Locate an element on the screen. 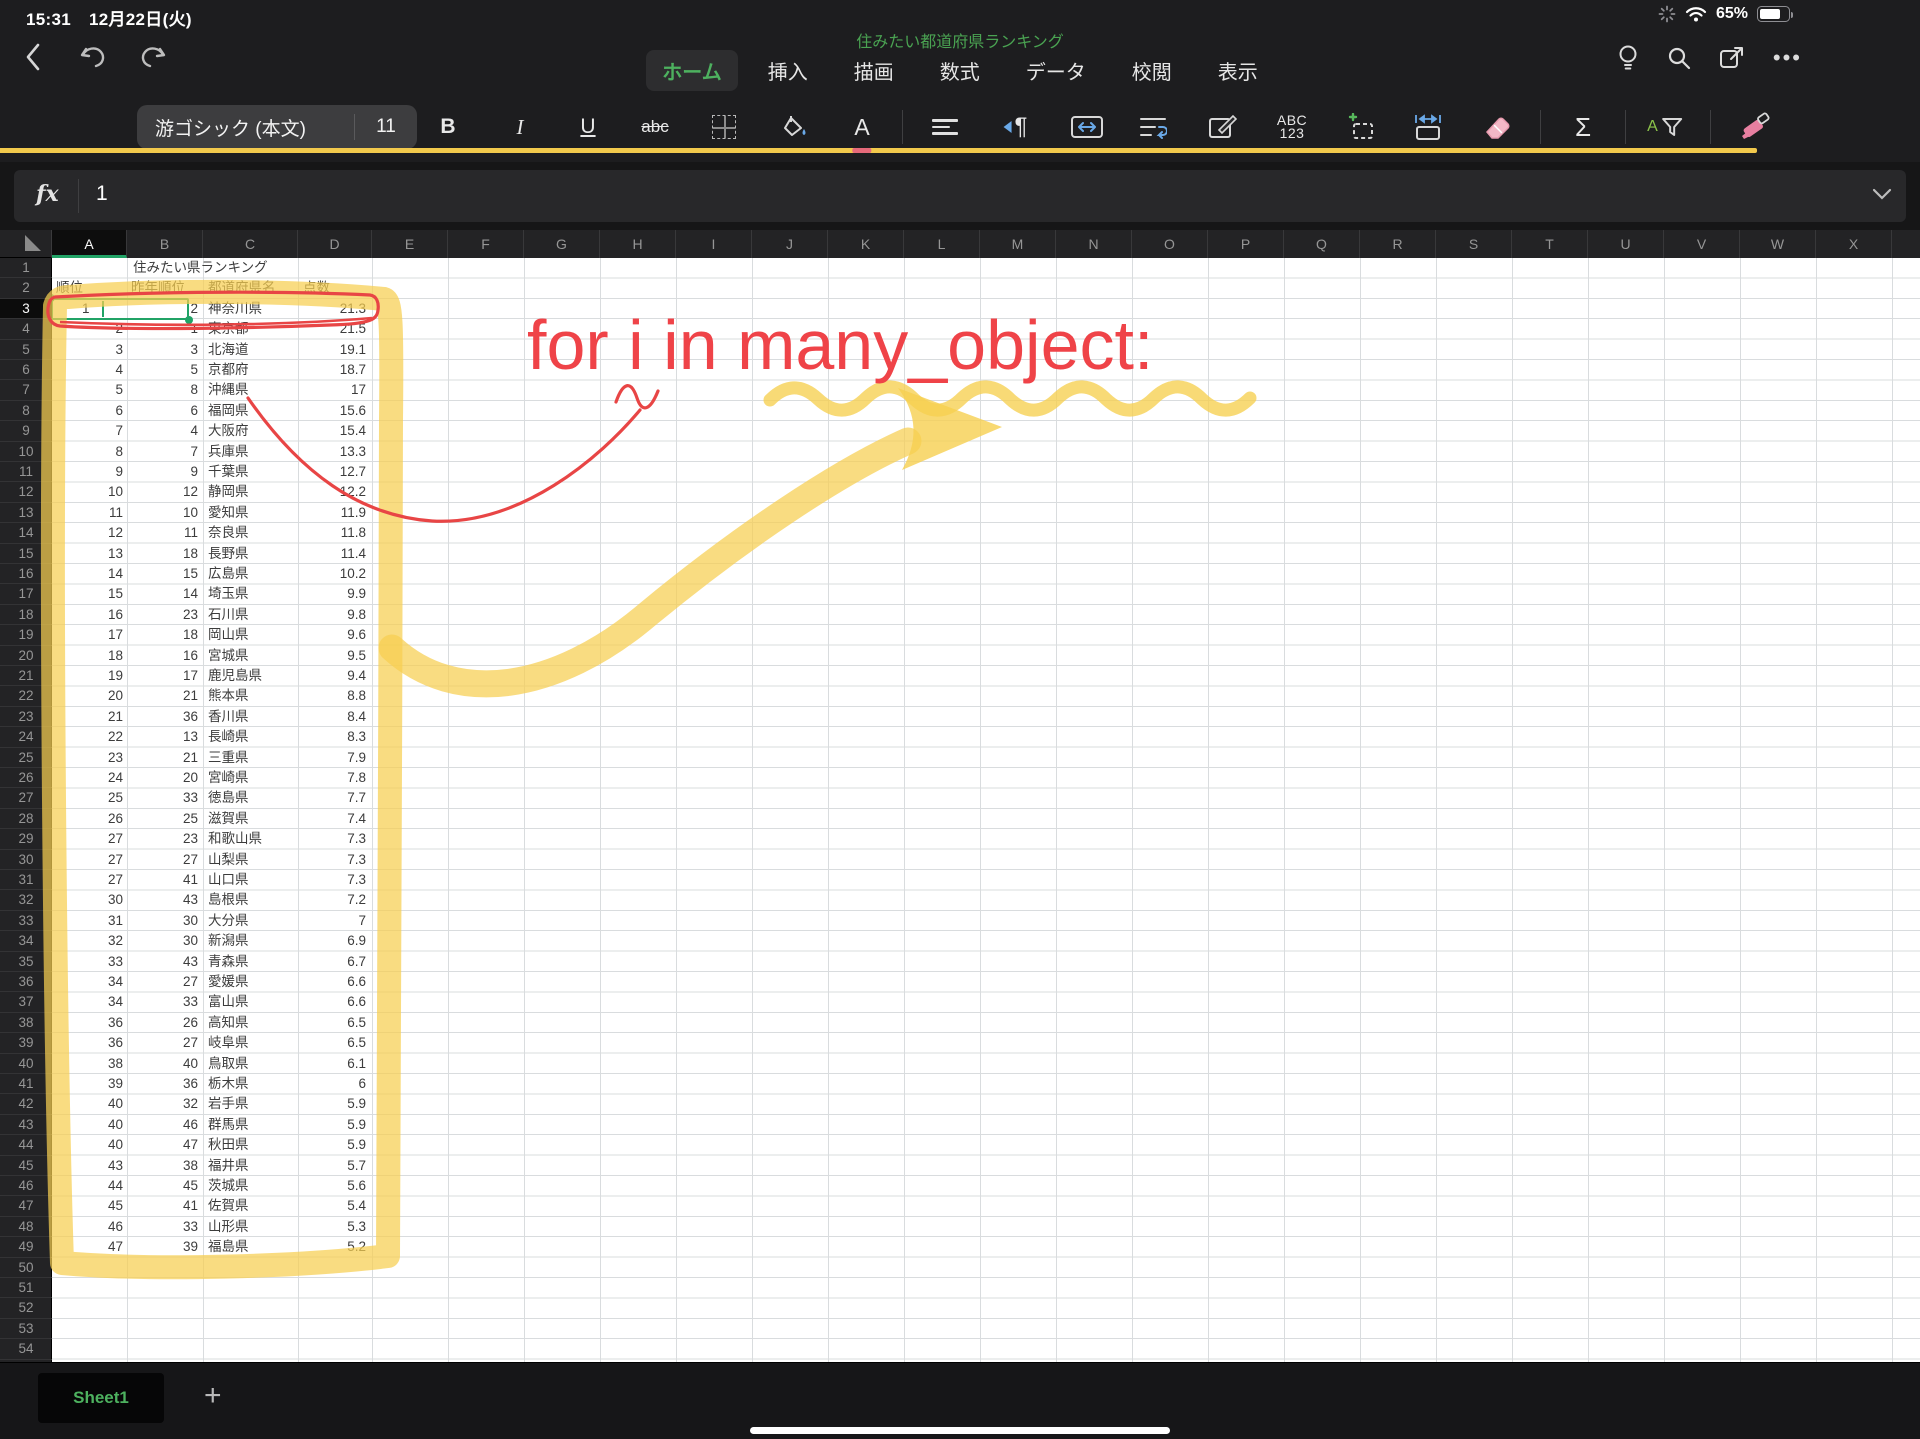 This screenshot has width=1920, height=1439. formula-input: fx 1 is located at coordinates (960, 196).